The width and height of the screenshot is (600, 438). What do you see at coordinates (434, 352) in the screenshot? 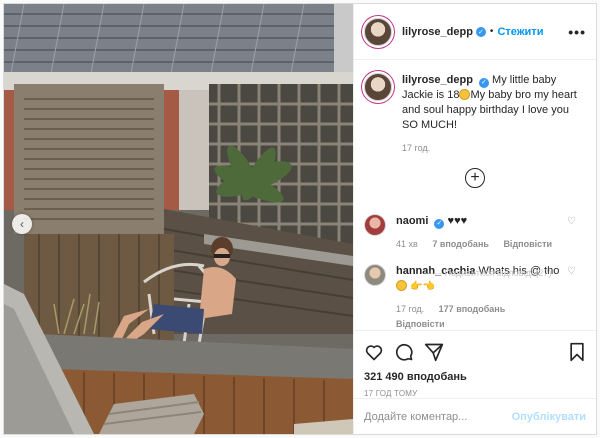
I see `paper-plane-icon` at bounding box center [434, 352].